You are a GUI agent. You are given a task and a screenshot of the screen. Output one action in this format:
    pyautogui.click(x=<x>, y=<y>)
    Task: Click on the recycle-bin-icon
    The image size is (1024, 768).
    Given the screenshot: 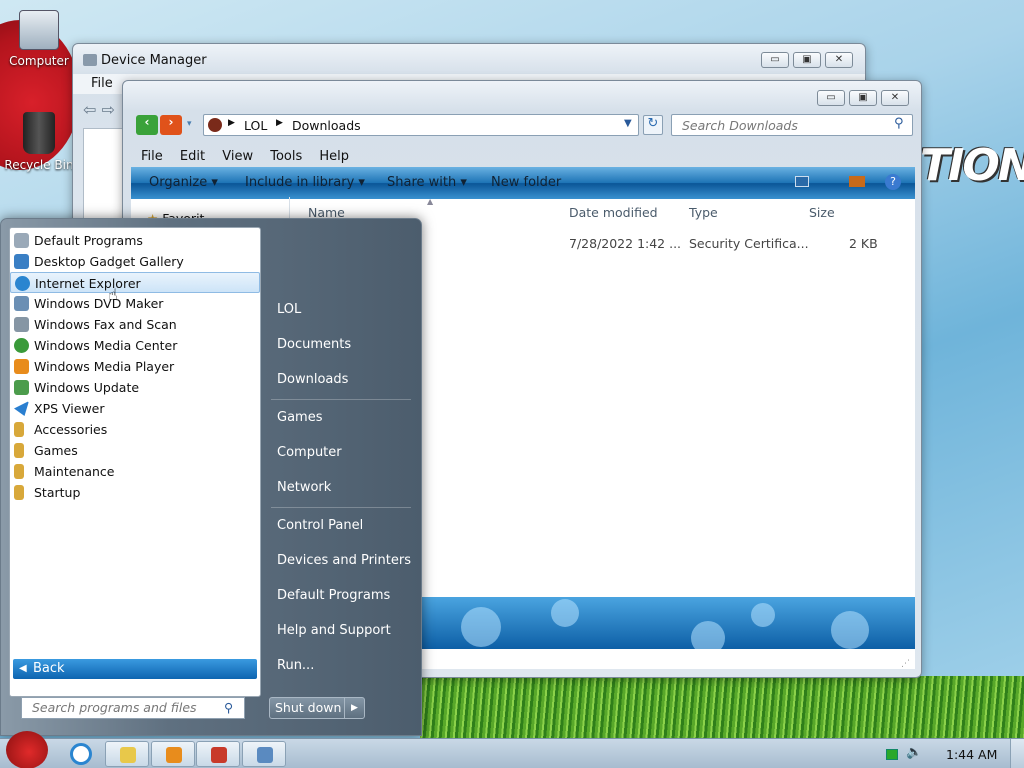 What is the action you would take?
    pyautogui.click(x=39, y=133)
    